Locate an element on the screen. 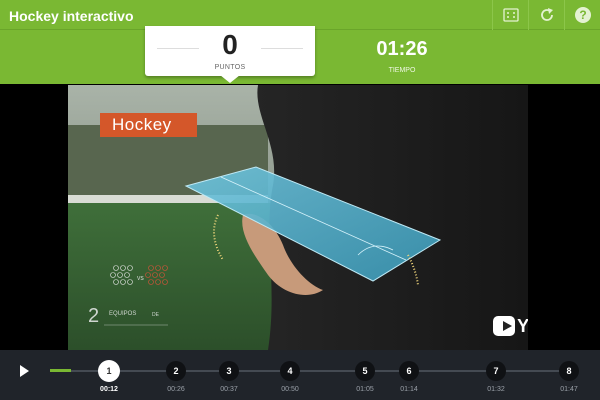 The height and width of the screenshot is (400, 600). checkpoint-time-3: 00:37 is located at coordinates (229, 389).